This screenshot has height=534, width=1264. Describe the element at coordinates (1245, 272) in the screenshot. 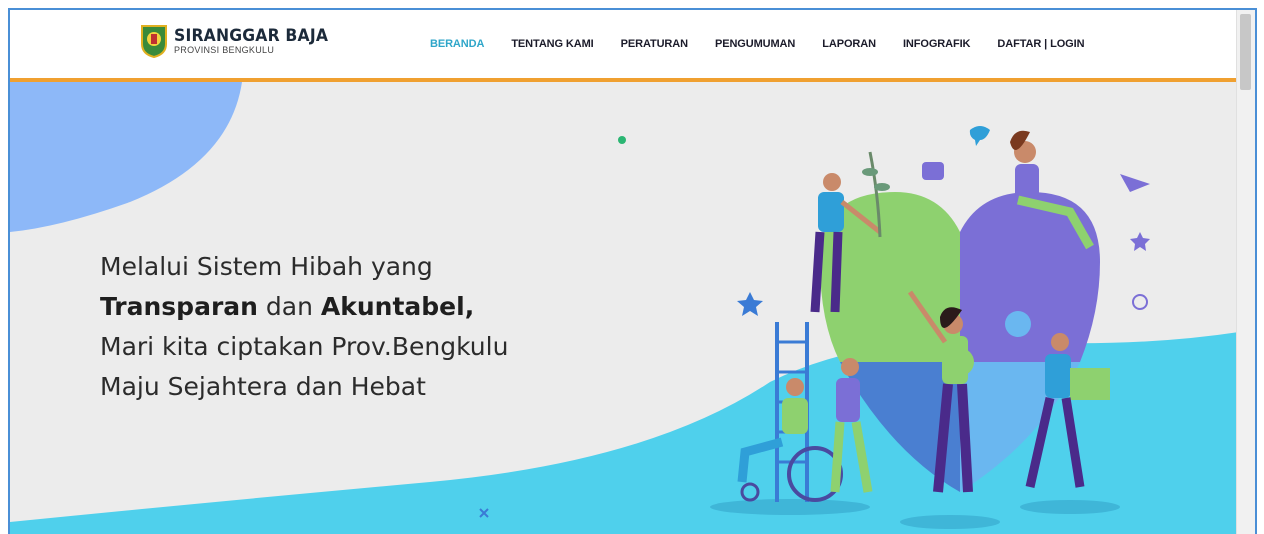

I see `page-scrollbar` at that location.